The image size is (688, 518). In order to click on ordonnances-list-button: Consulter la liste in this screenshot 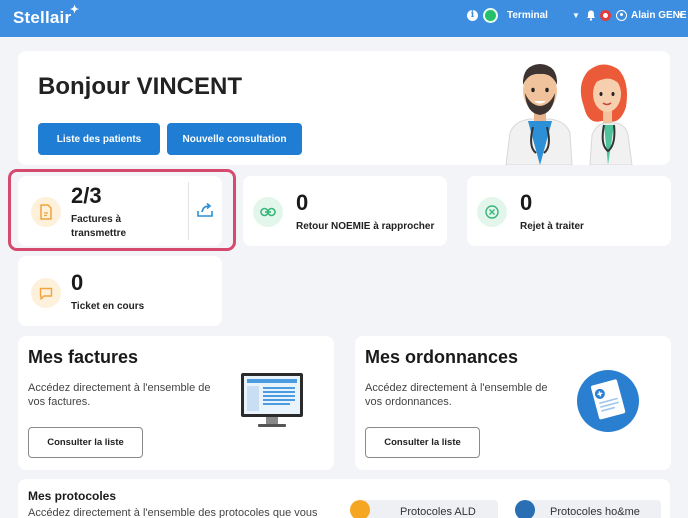, I will do `click(422, 442)`.